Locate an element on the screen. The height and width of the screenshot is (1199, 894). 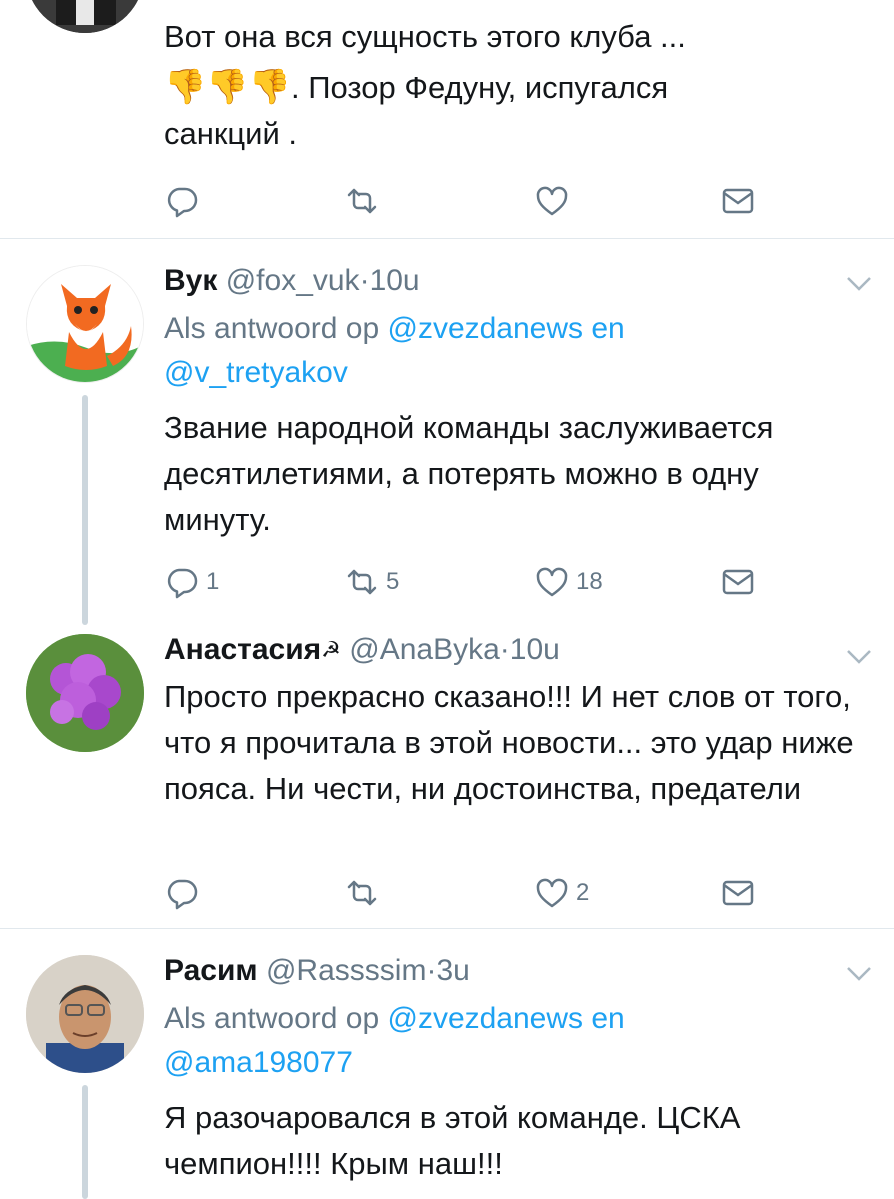
retweet-button: 5 is located at coordinates (371, 582).